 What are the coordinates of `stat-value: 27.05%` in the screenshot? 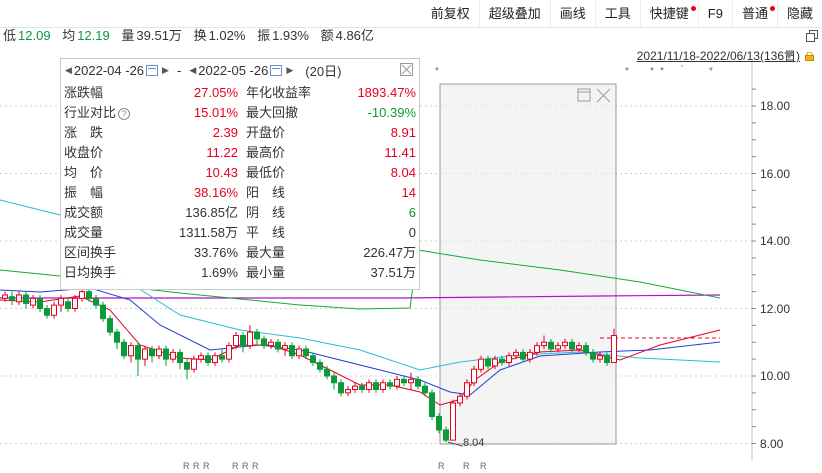 It's located at (215, 92).